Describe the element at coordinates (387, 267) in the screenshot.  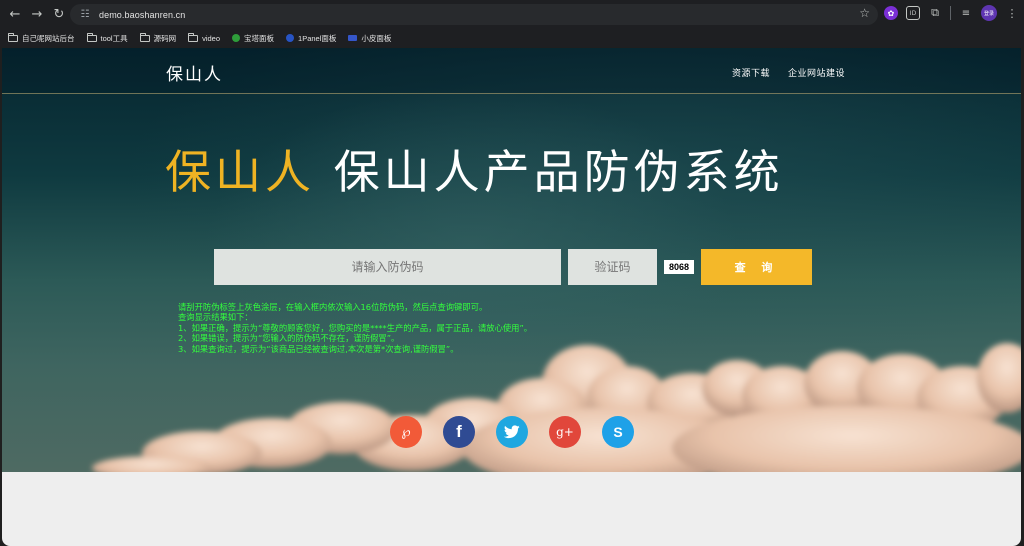
I see `anti-counterfeit-code-input` at that location.